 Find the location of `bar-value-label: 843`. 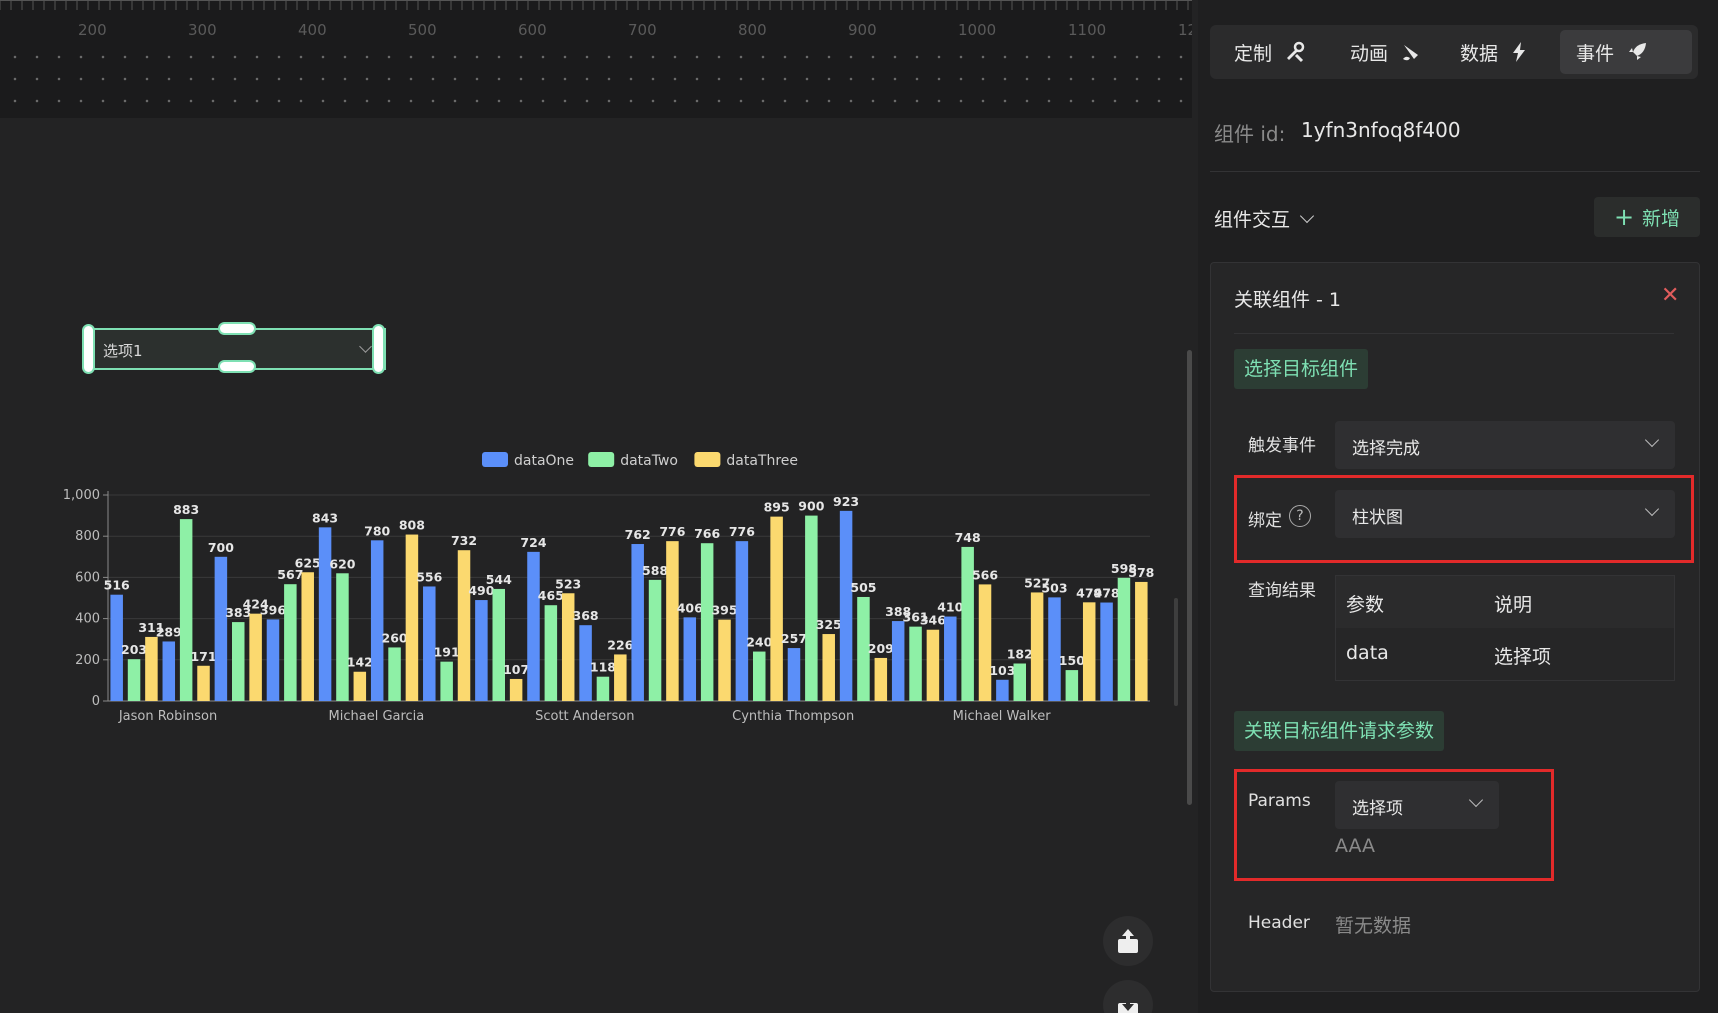

bar-value-label: 843 is located at coordinates (325, 517).